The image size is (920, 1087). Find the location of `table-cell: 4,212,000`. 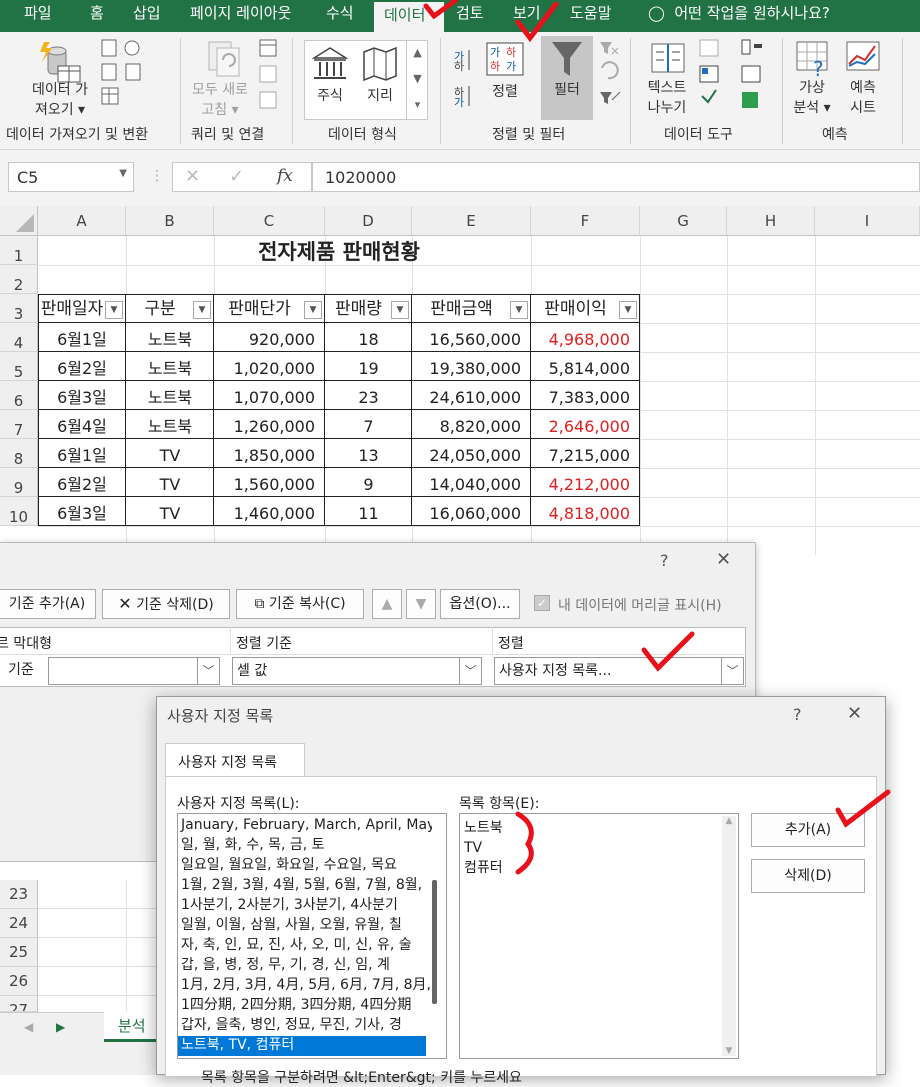

table-cell: 4,212,000 is located at coordinates (585, 482).